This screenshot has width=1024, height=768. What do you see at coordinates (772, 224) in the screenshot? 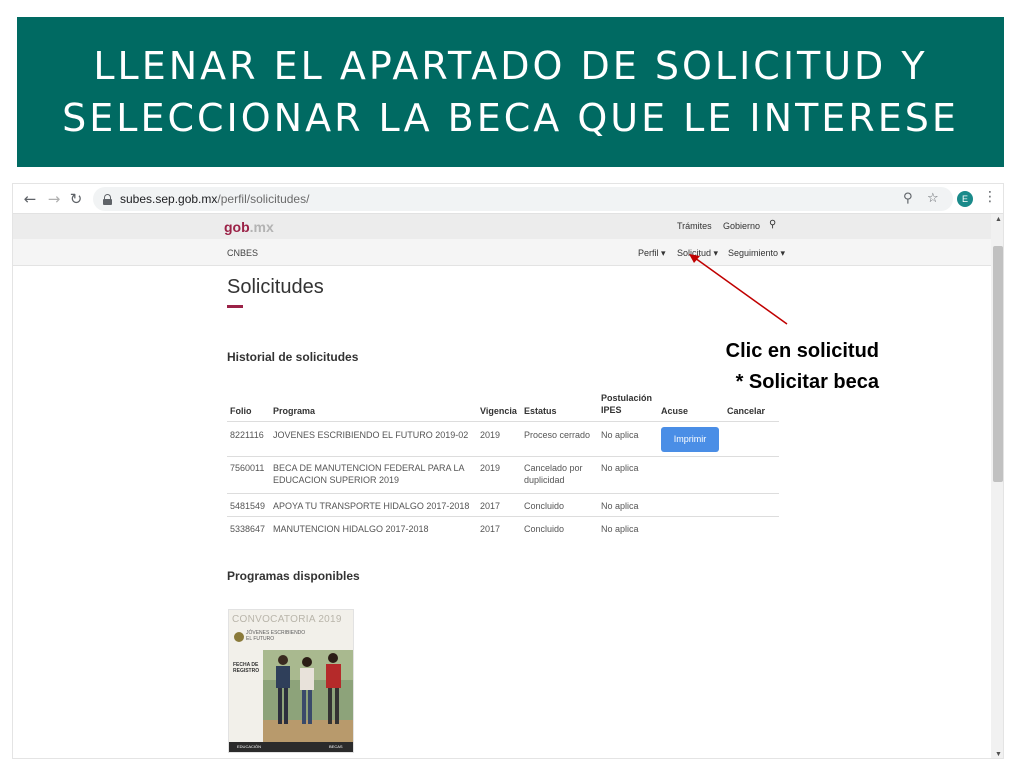
I see `search-icon: ⚲` at bounding box center [772, 224].